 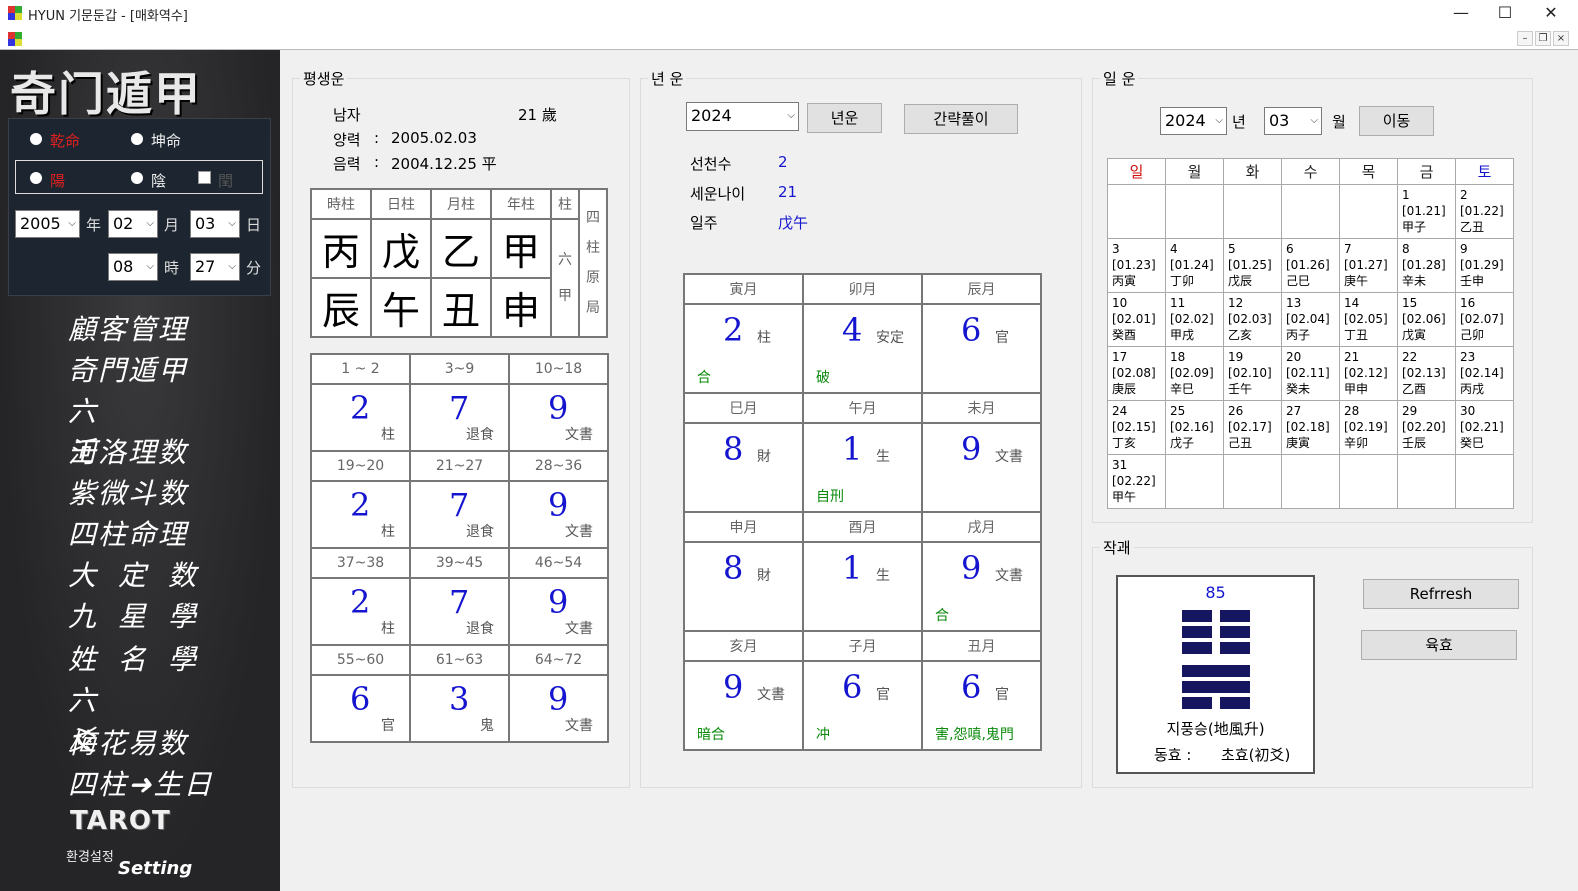 What do you see at coordinates (1117, 547) in the screenshot?
I see `hexagram-title: 작괘` at bounding box center [1117, 547].